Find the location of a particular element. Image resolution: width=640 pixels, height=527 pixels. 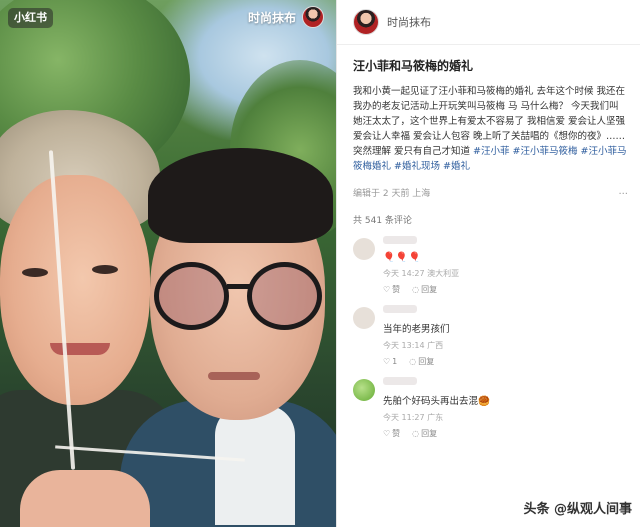

post-title: 汪小菲和马筱梅的婚礼 is located at coordinates (413, 66).